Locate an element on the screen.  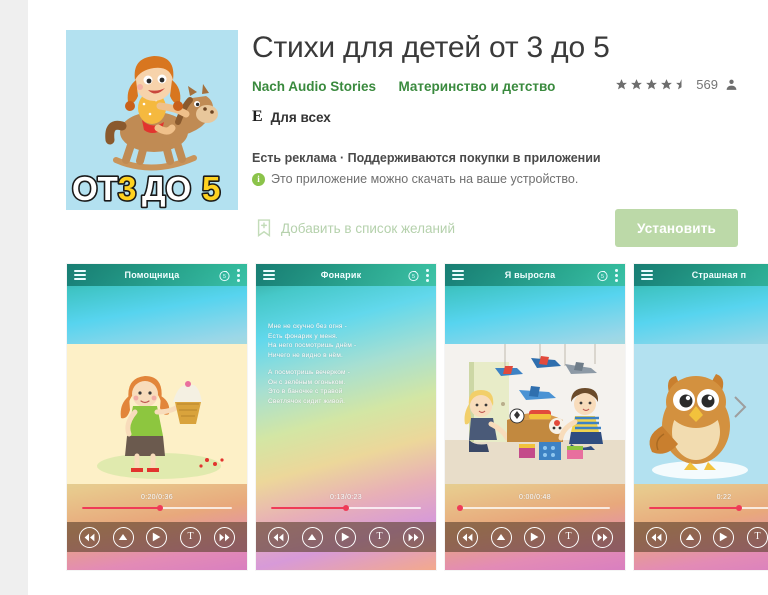
wishlist-label: Добавить в список желаний is located at coordinates (368, 228).